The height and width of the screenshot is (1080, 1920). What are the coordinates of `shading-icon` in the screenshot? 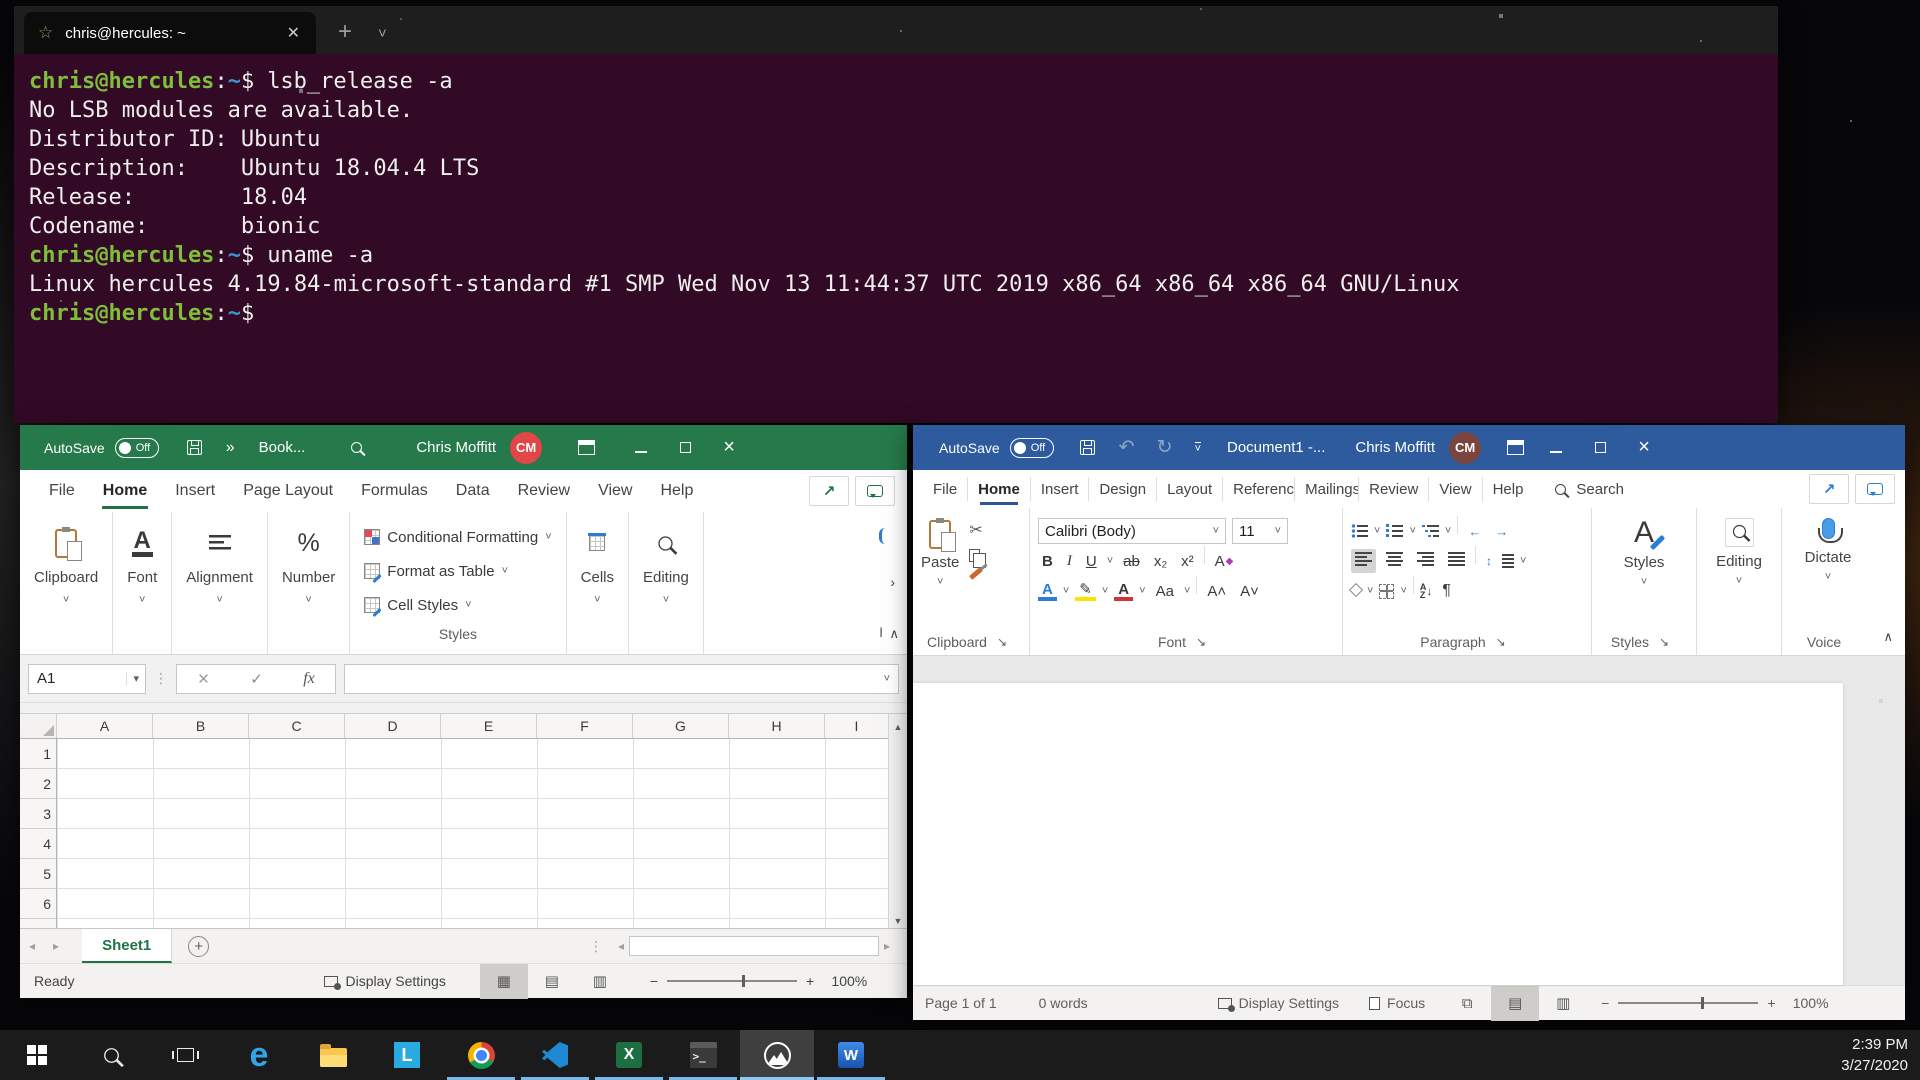 It's located at (1356, 590).